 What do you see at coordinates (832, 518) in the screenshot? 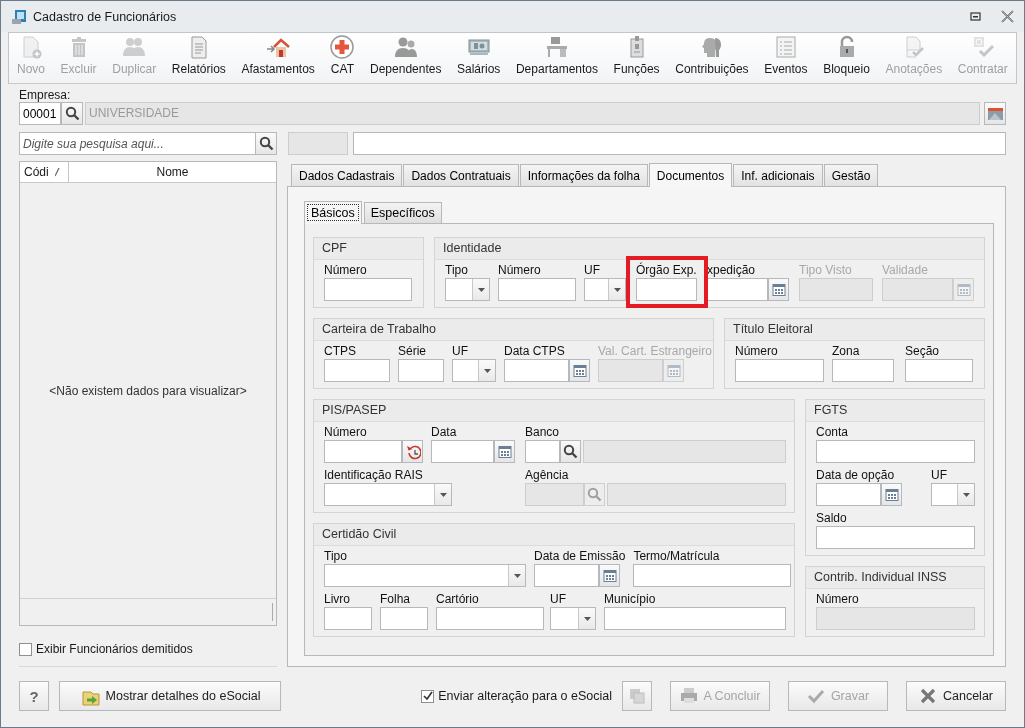
I see `field-label: Saldo` at bounding box center [832, 518].